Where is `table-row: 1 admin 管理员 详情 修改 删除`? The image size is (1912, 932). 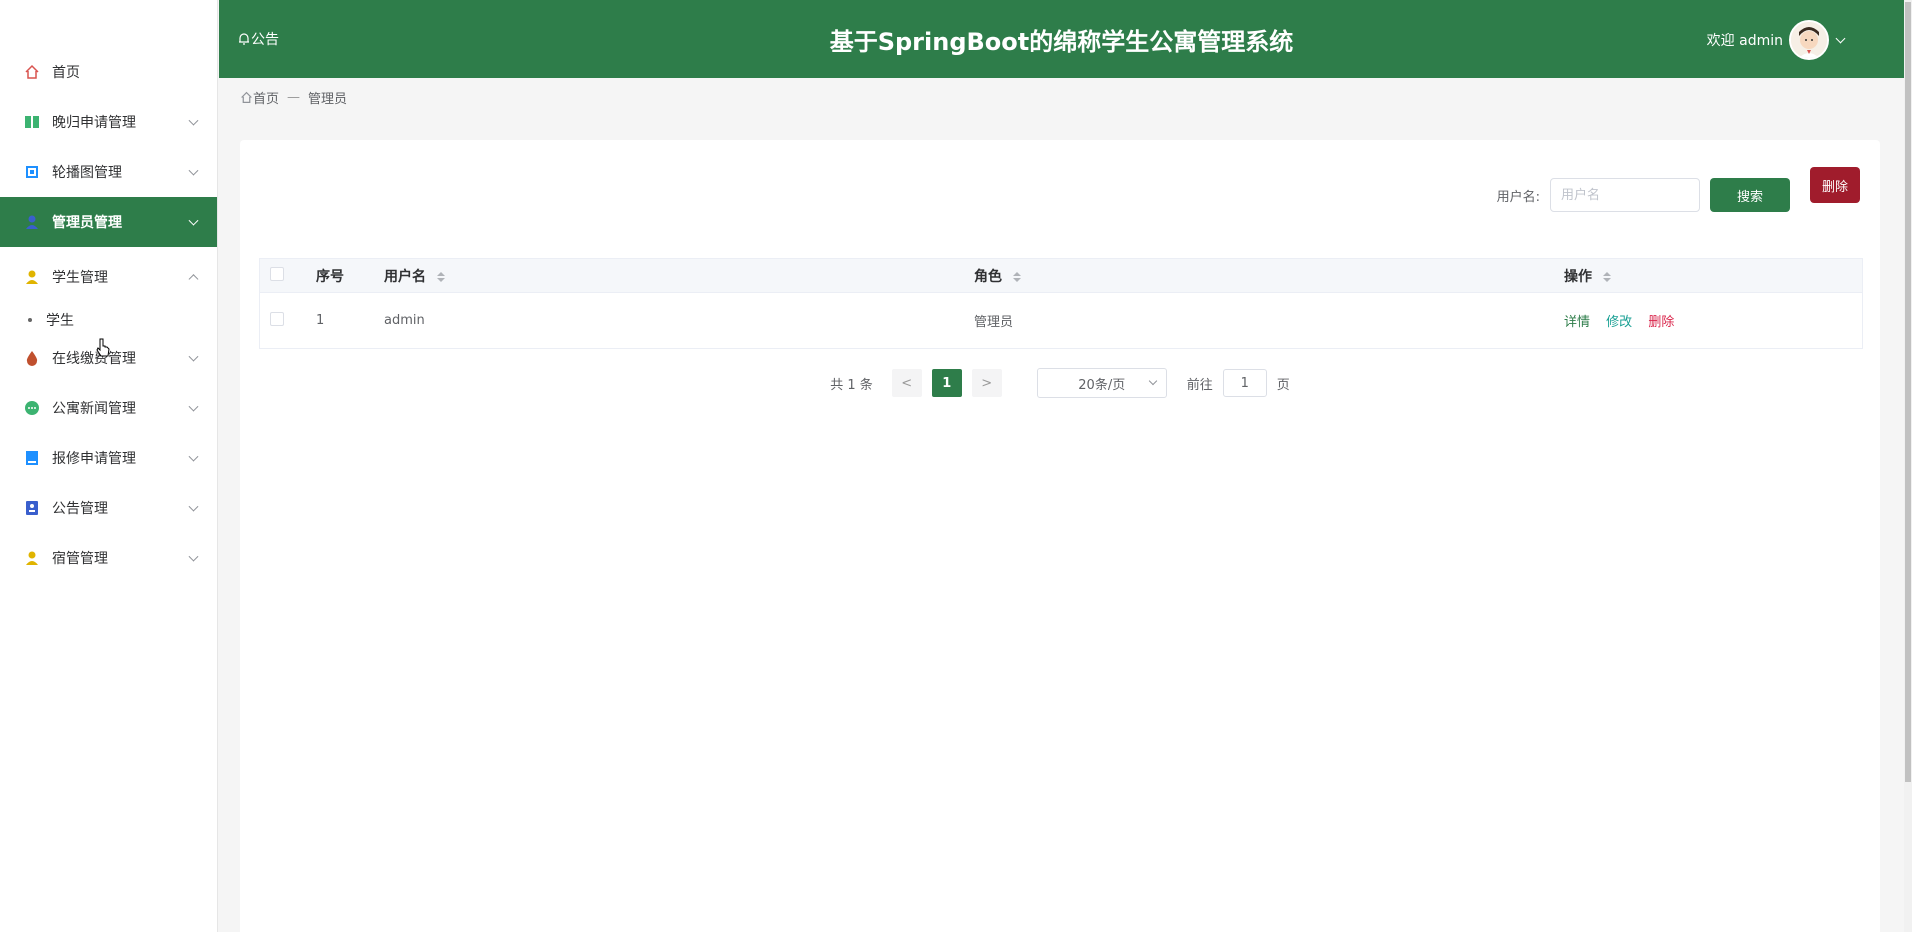
table-row: 1 admin 管理员 详情 修改 删除 is located at coordinates (1061, 320).